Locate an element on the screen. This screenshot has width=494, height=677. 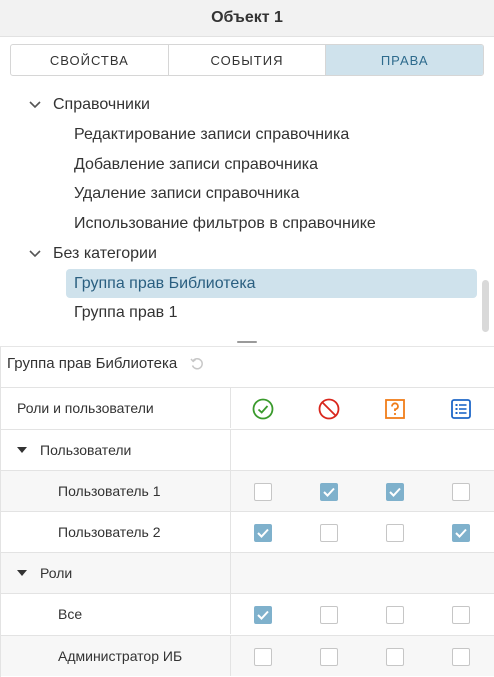
table-row: Пользователь 1 is located at coordinates (247, 490).